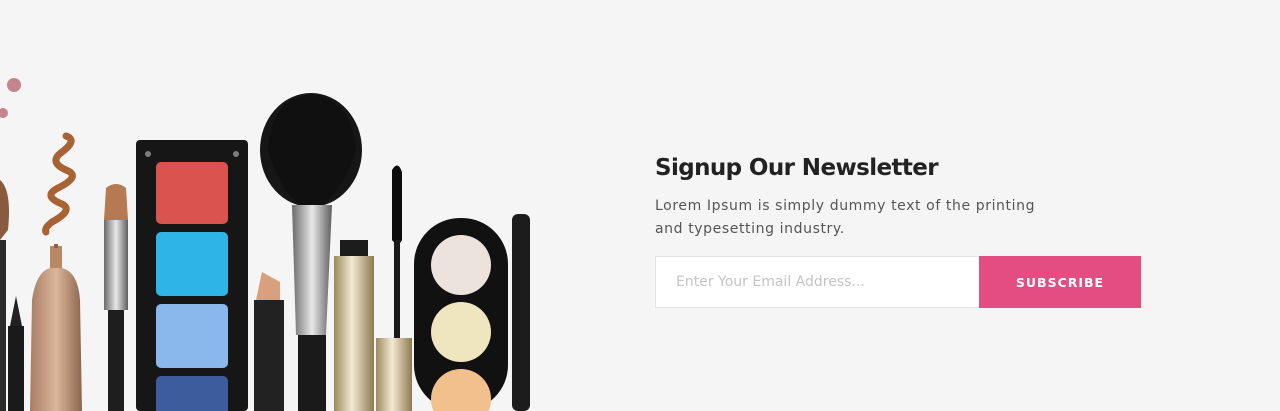  I want to click on email-input, so click(817, 282).